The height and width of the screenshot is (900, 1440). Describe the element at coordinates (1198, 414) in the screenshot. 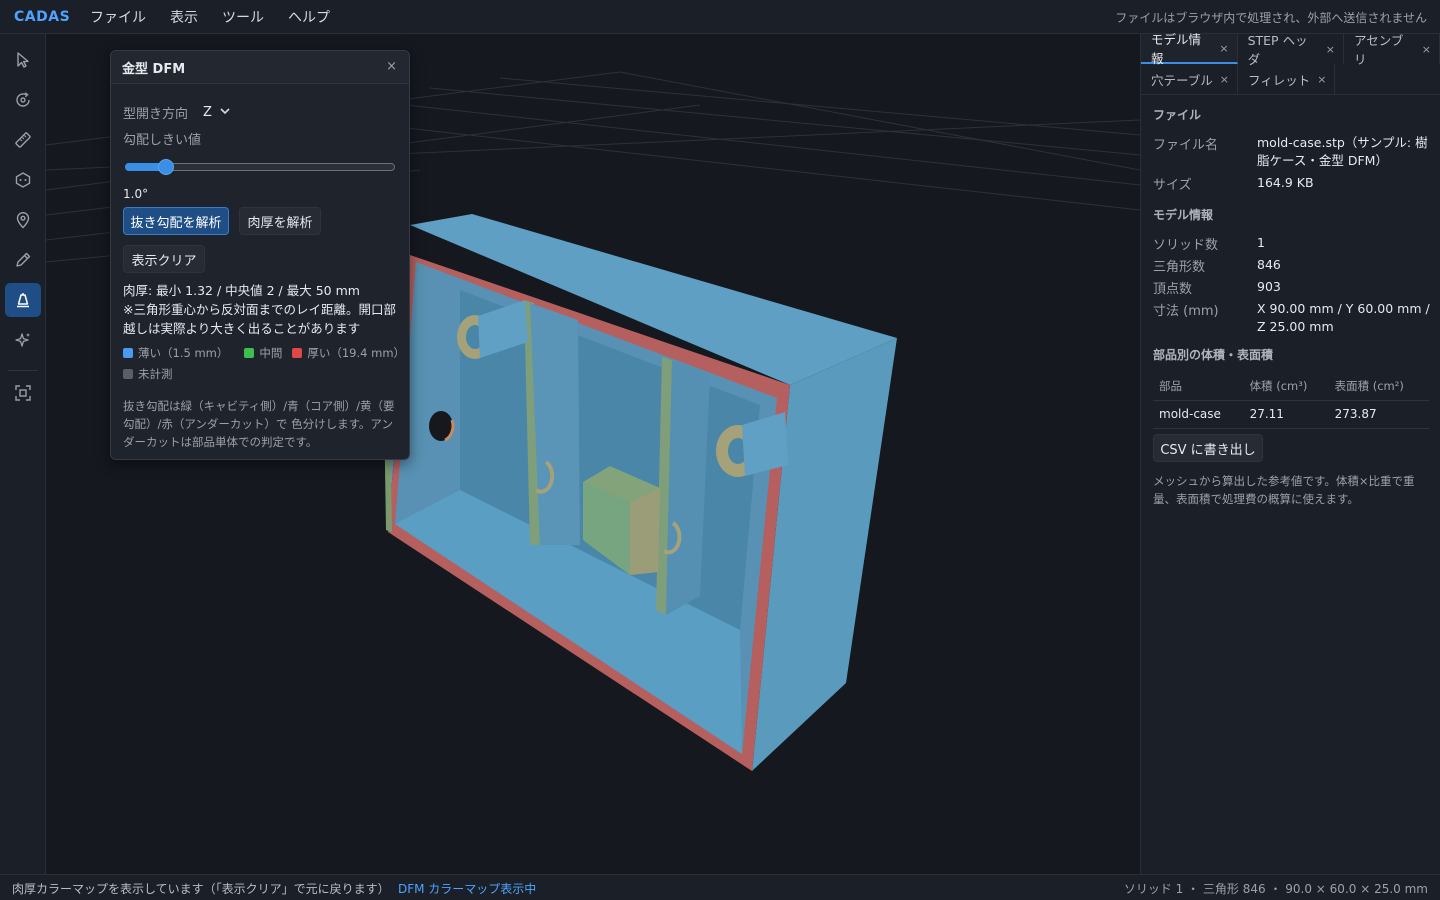

I see `part-name-cell: mold-case` at that location.